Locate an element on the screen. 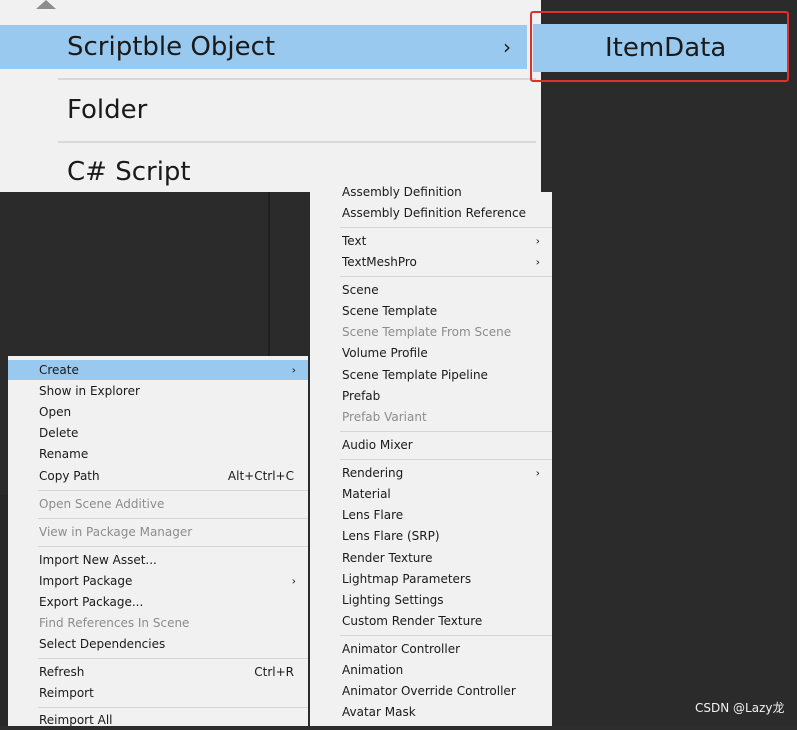 The width and height of the screenshot is (797, 730). menu-item-assembly-definition: Assembly Definition is located at coordinates (431, 192).